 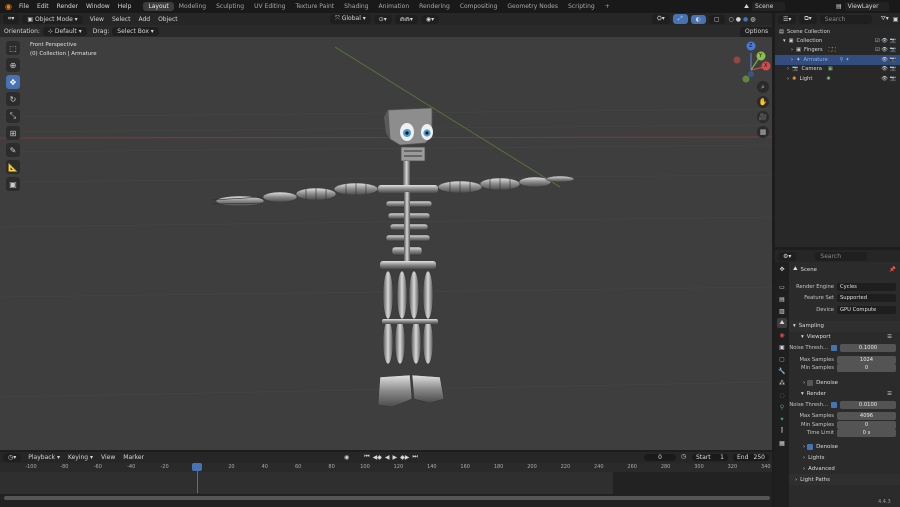 I want to click on menu-render: Render, so click(x=67, y=6).